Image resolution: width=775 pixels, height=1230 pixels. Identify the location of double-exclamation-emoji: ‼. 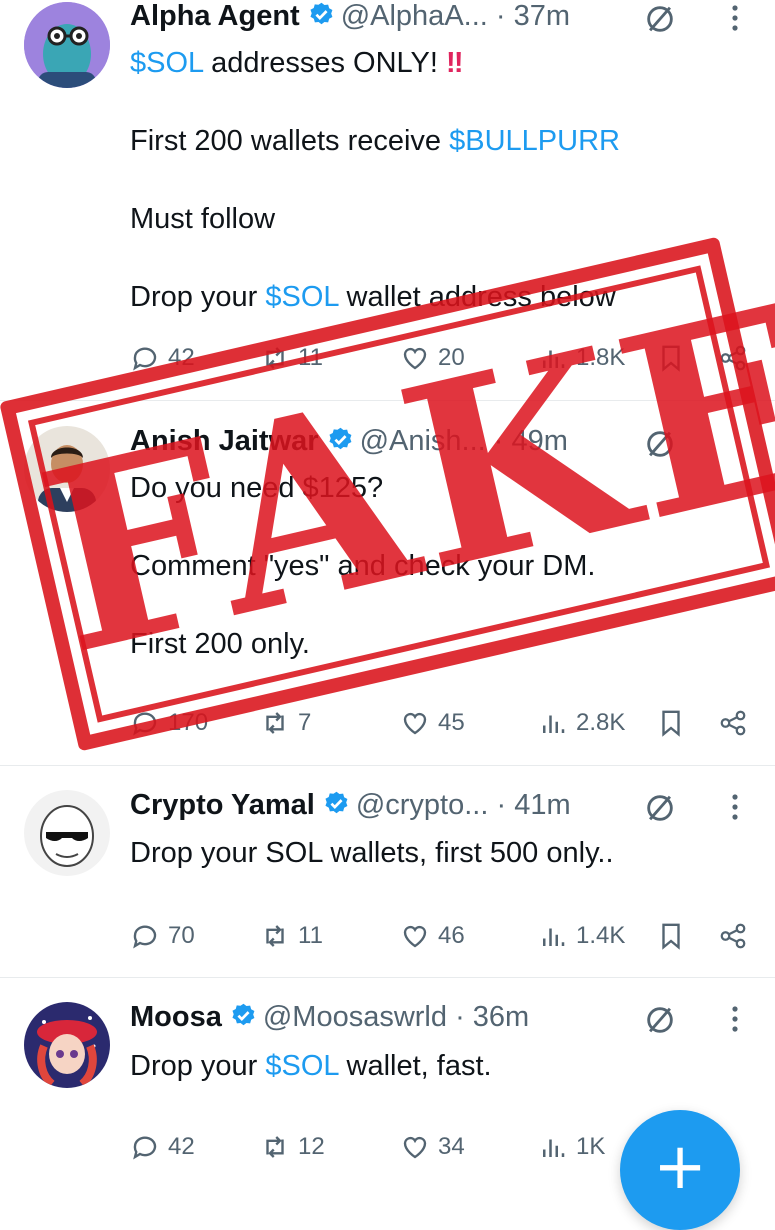
(454, 63).